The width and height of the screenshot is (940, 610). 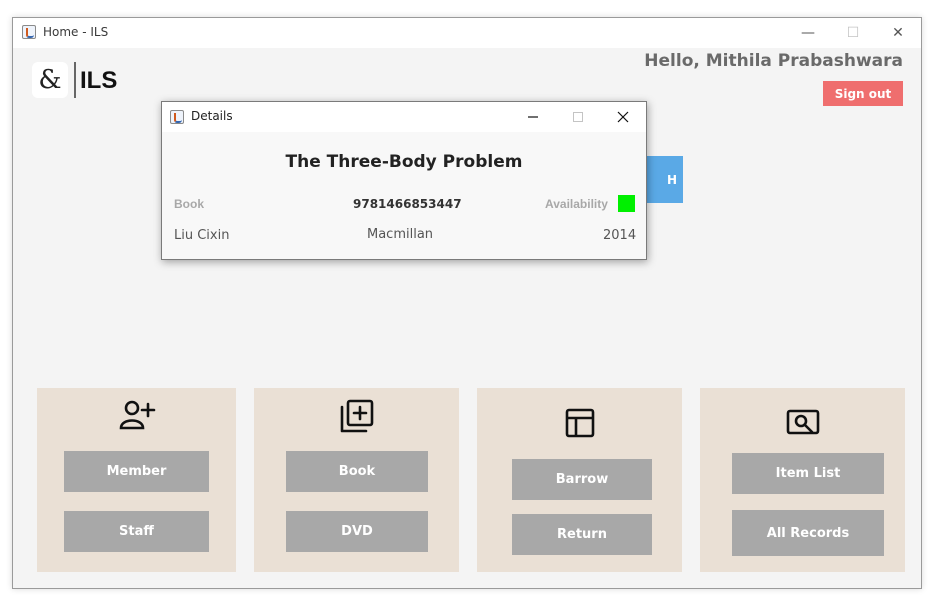 What do you see at coordinates (582, 534) in the screenshot?
I see `return-button: Return` at bounding box center [582, 534].